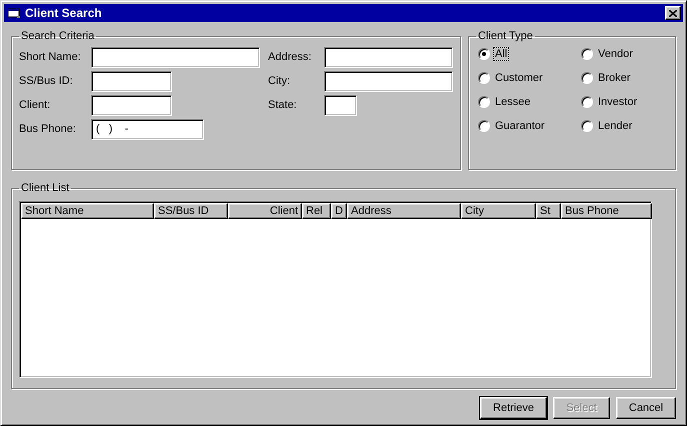 This screenshot has width=687, height=426. I want to click on column-header: Bus Phone, so click(606, 211).